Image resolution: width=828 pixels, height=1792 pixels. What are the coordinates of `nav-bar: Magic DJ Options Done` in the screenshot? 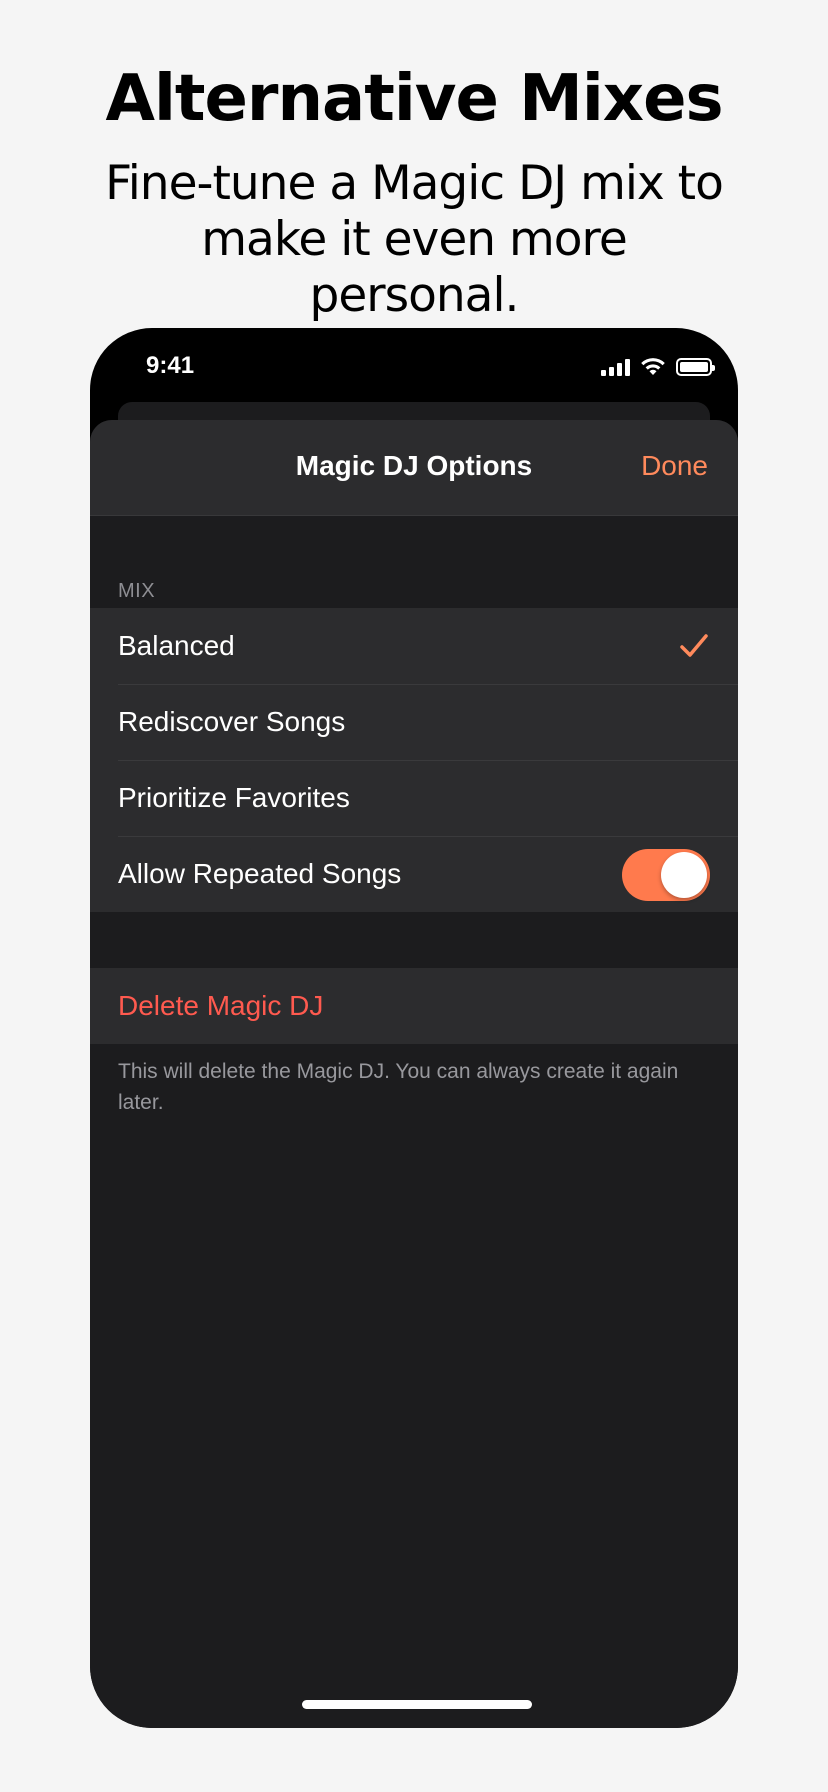 It's located at (414, 468).